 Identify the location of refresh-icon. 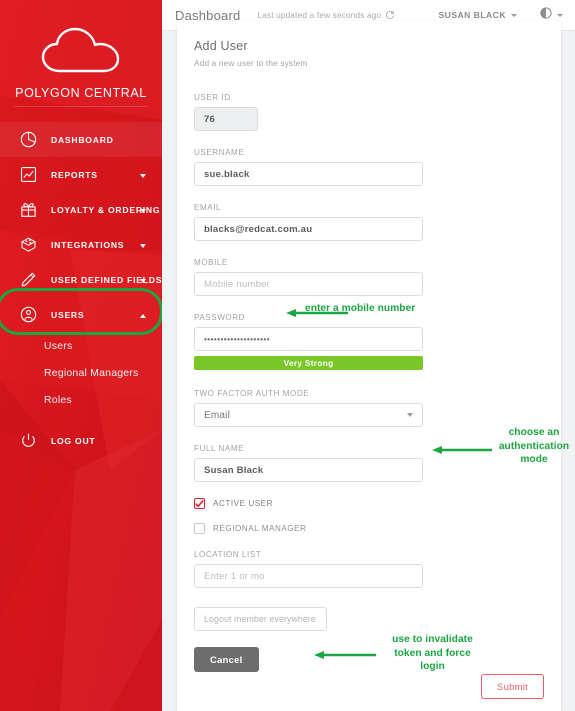
(390, 15).